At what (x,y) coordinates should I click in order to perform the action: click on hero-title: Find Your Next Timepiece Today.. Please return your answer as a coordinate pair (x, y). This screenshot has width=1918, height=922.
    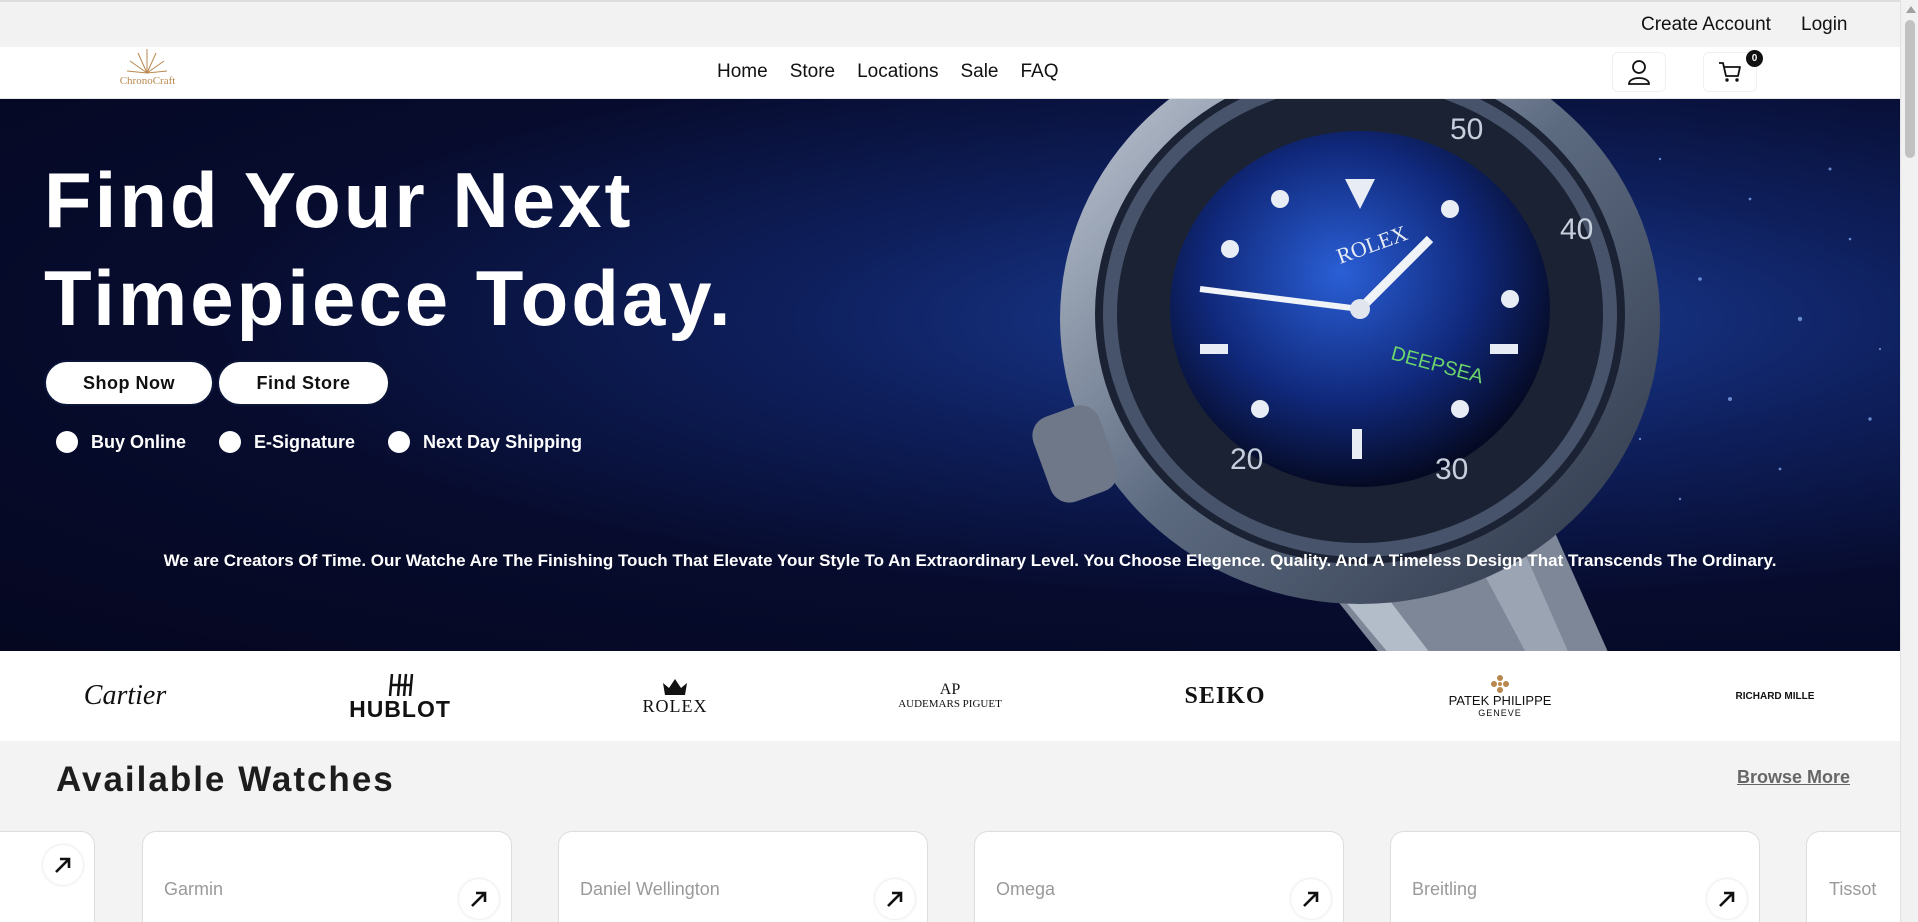
    Looking at the image, I should click on (389, 249).